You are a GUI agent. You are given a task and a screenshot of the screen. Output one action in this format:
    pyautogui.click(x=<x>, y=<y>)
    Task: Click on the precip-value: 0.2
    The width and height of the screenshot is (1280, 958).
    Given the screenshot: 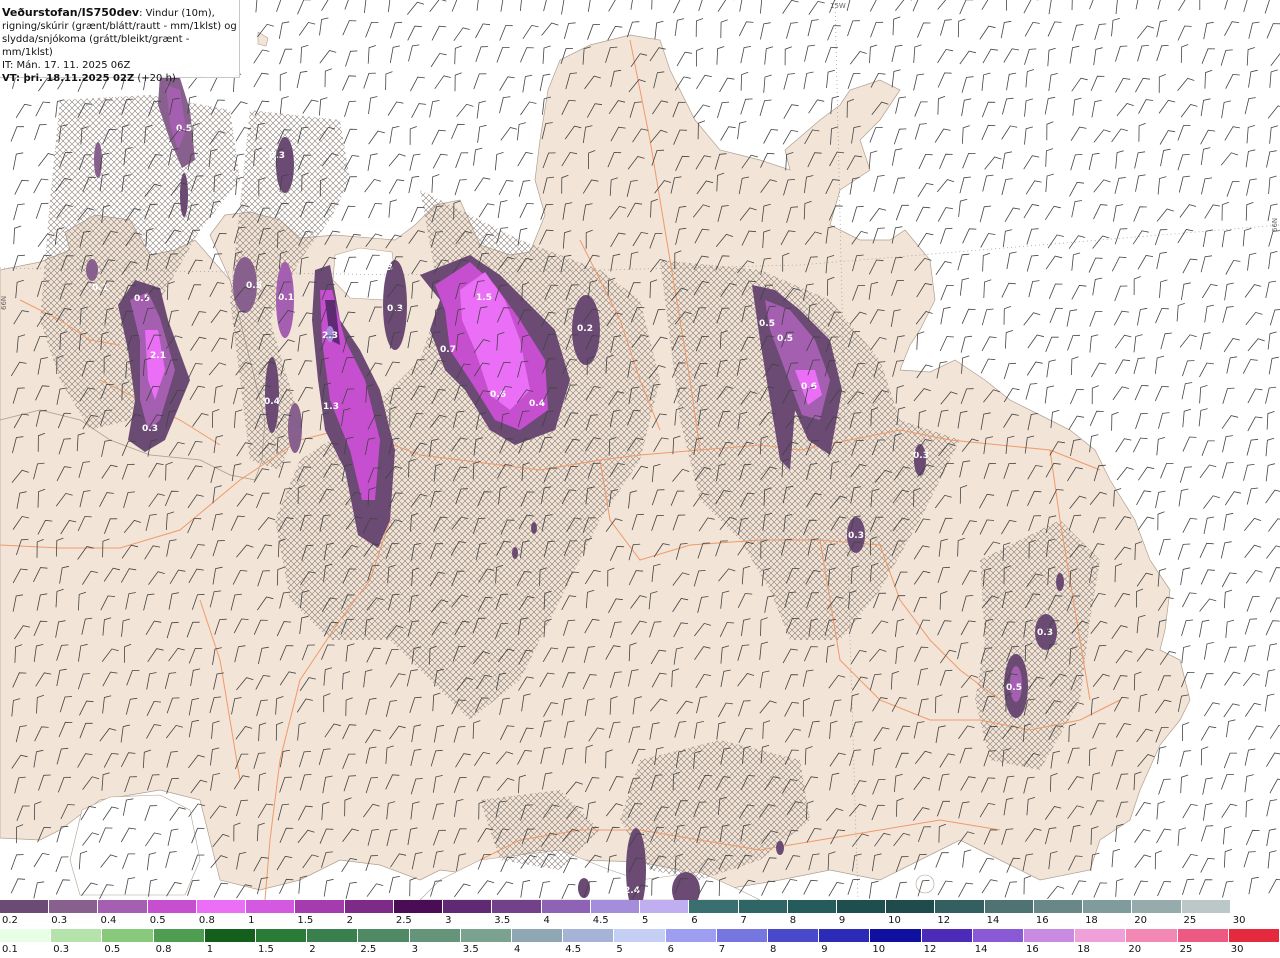 What is the action you would take?
    pyautogui.click(x=585, y=329)
    